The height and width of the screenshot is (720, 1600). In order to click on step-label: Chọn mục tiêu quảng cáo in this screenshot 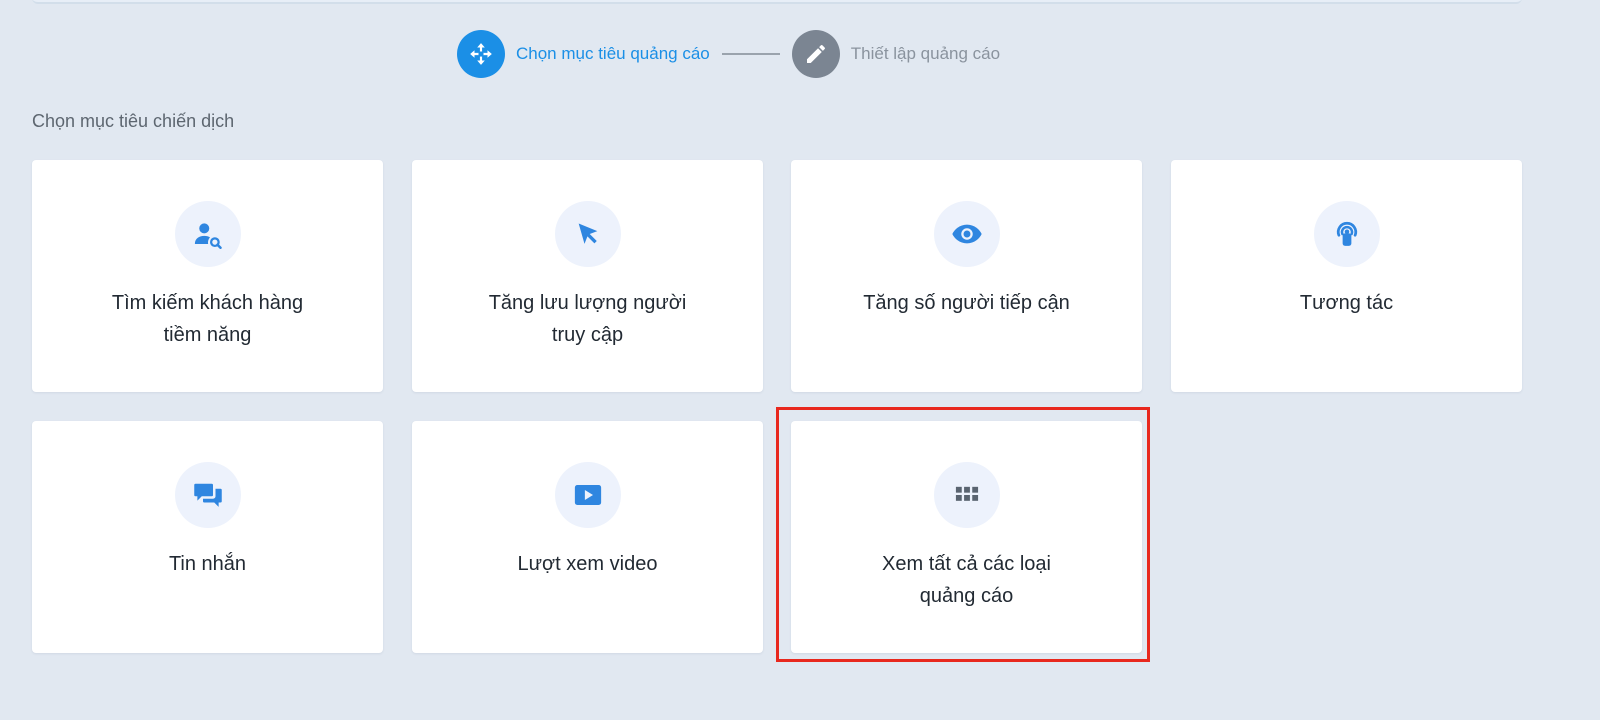, I will do `click(613, 53)`.